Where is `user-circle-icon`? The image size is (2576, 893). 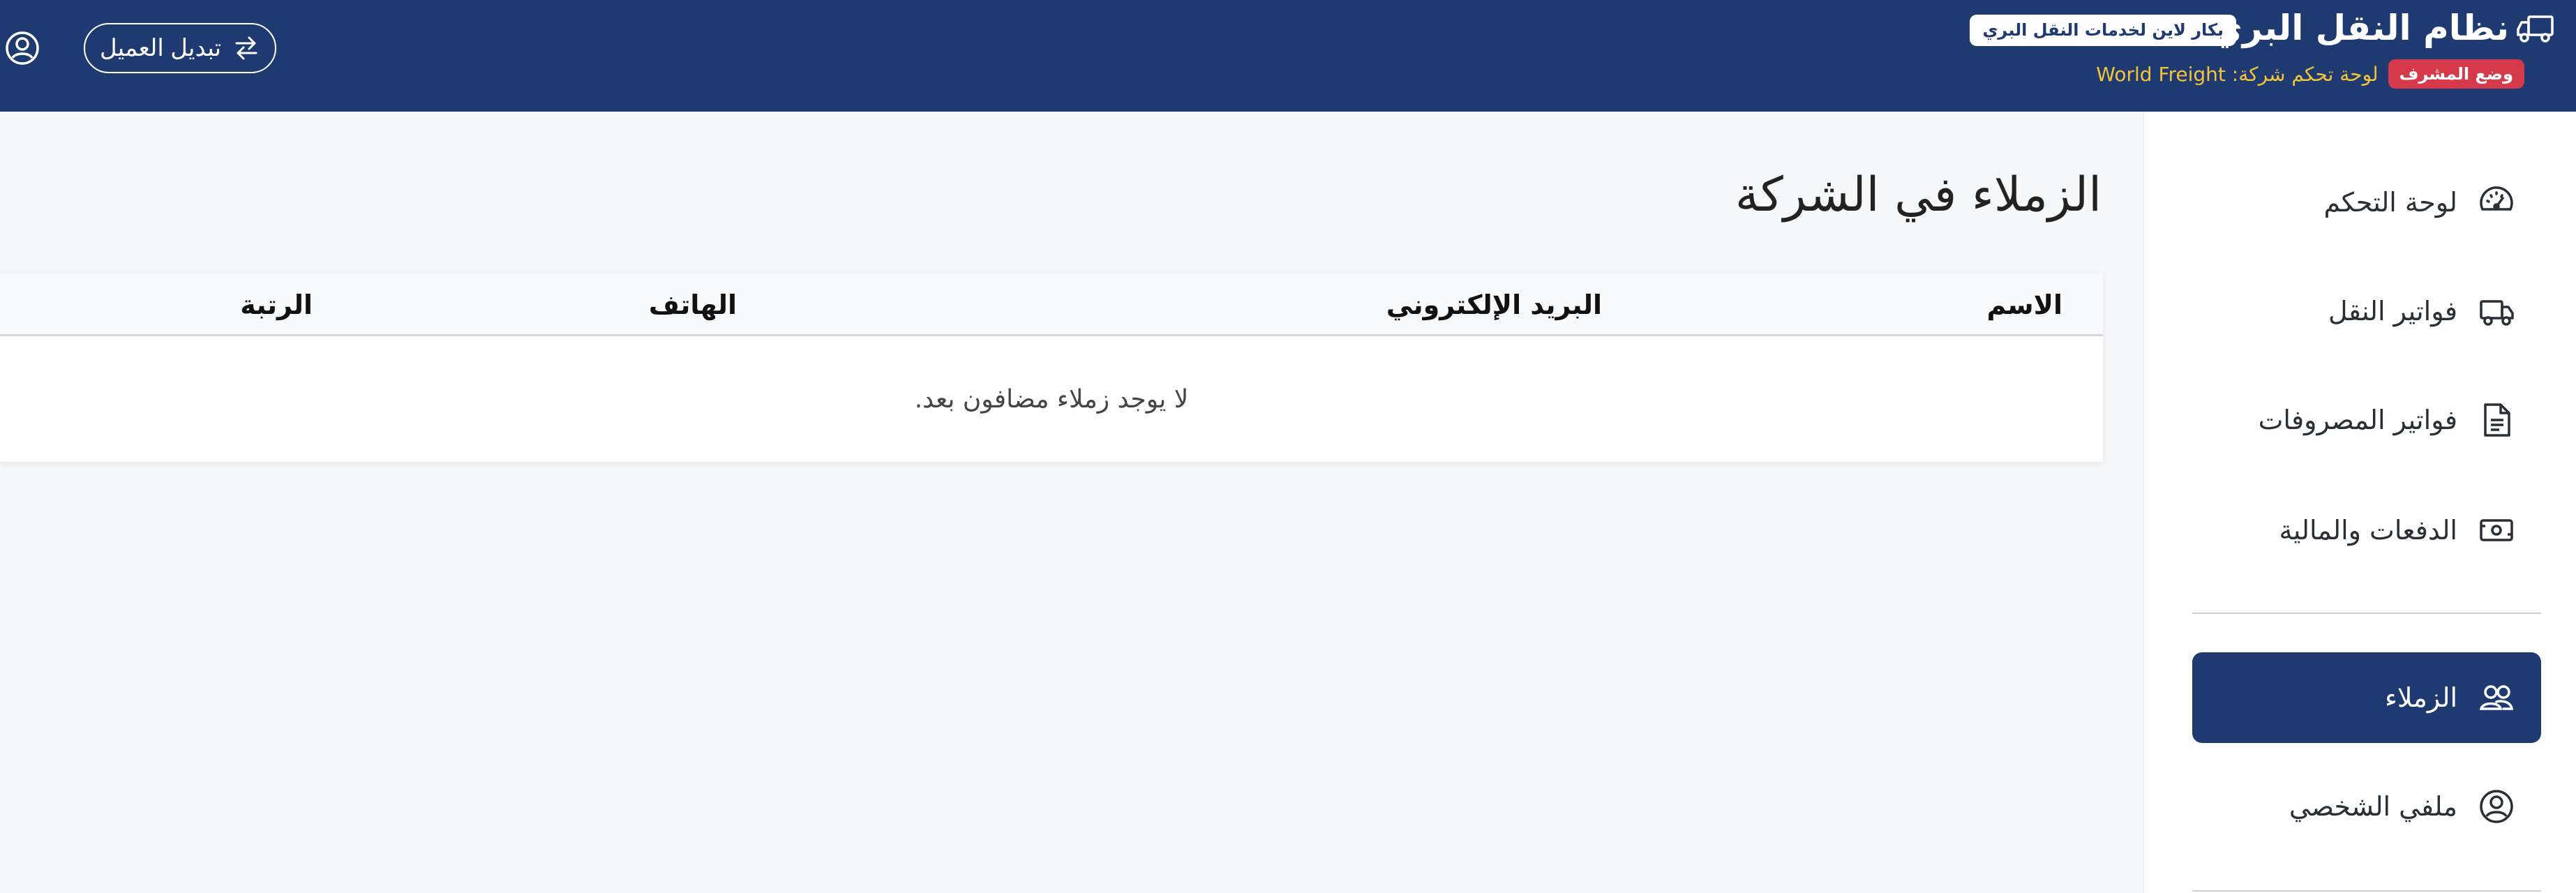
user-circle-icon is located at coordinates (2496, 806).